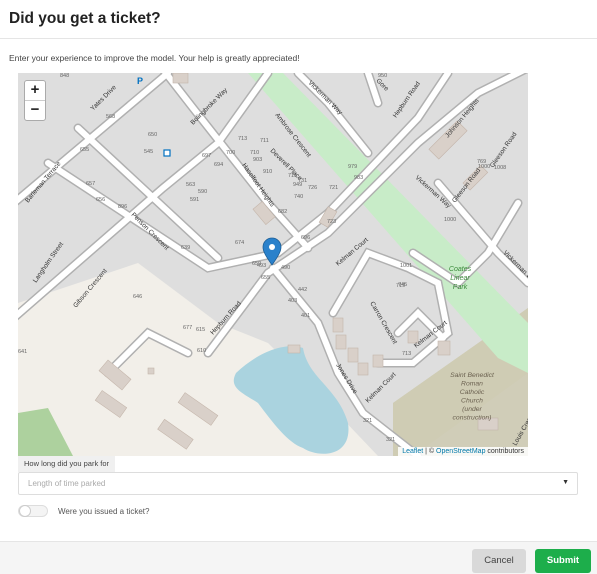  I want to click on house-number: 1001, so click(406, 266).